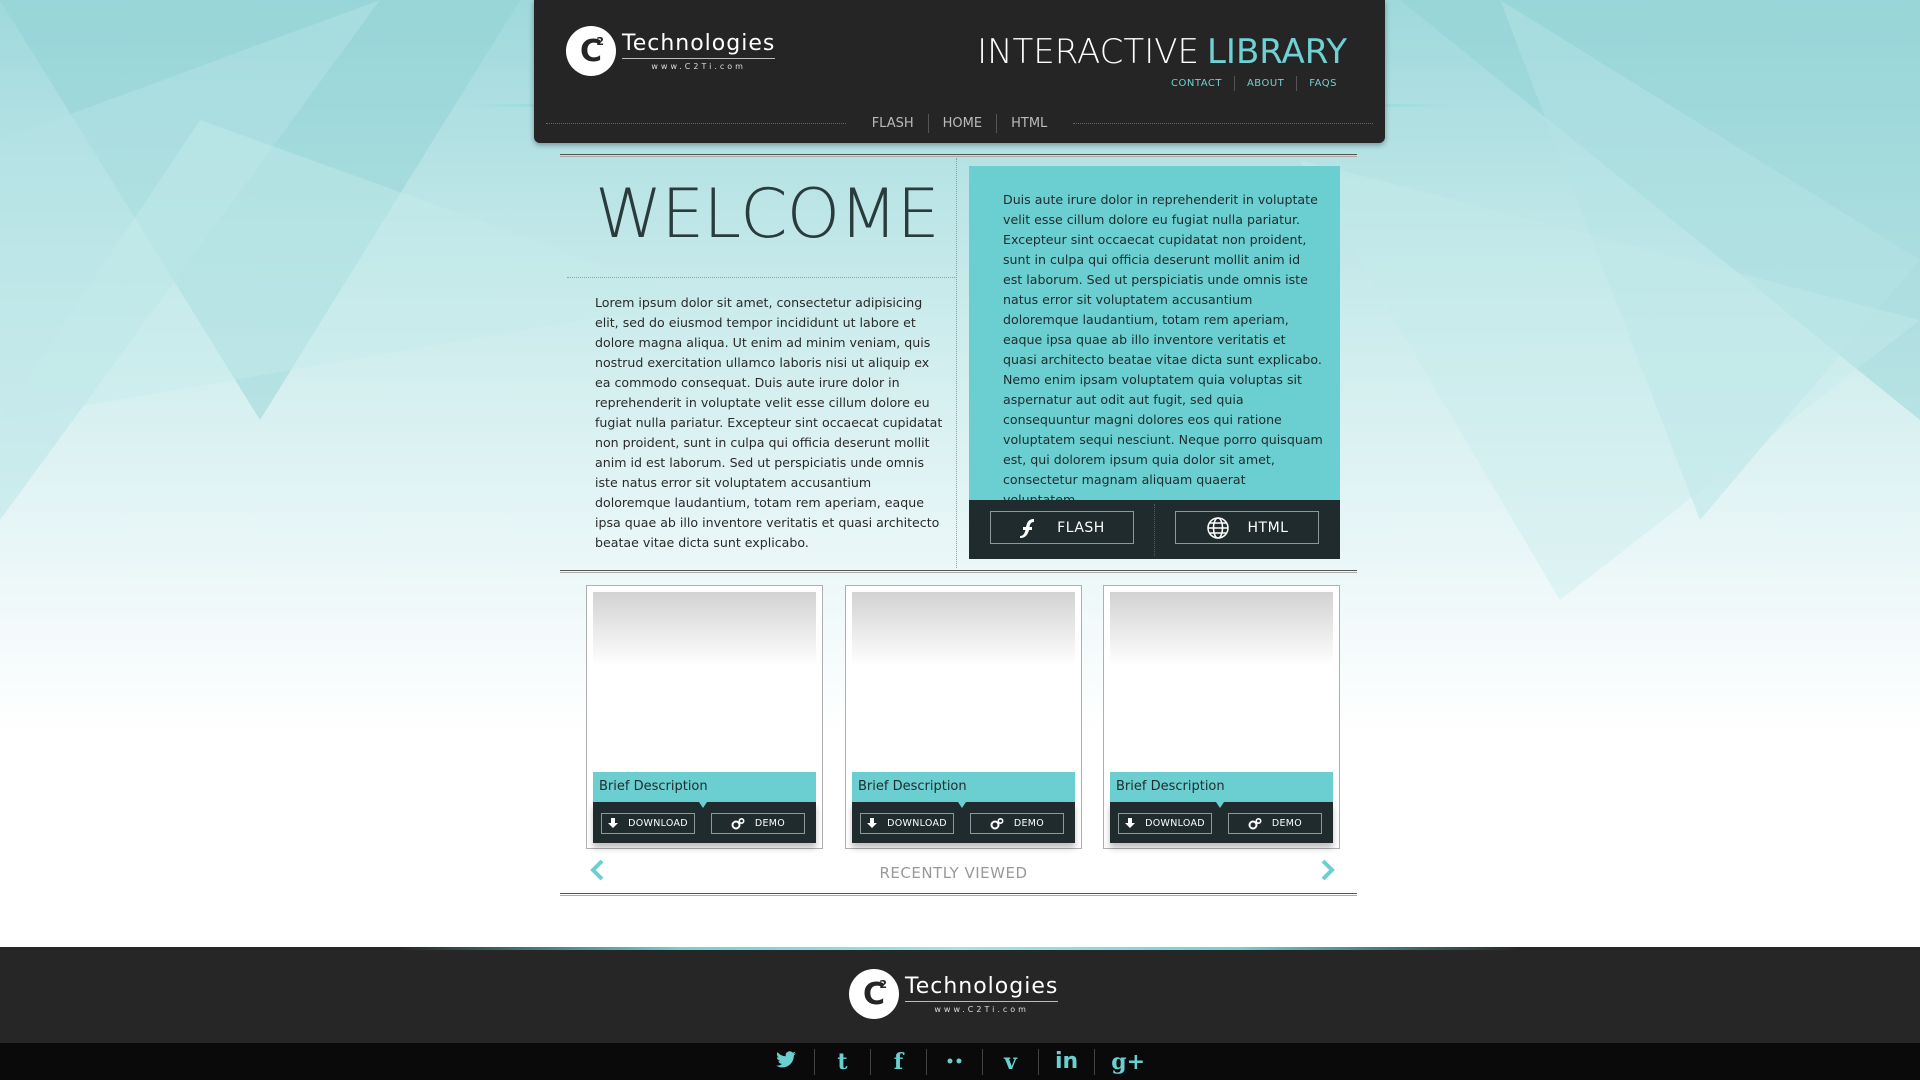 This screenshot has width=1920, height=1080. What do you see at coordinates (1062, 527) in the screenshot?
I see `flash-button: FLASH` at bounding box center [1062, 527].